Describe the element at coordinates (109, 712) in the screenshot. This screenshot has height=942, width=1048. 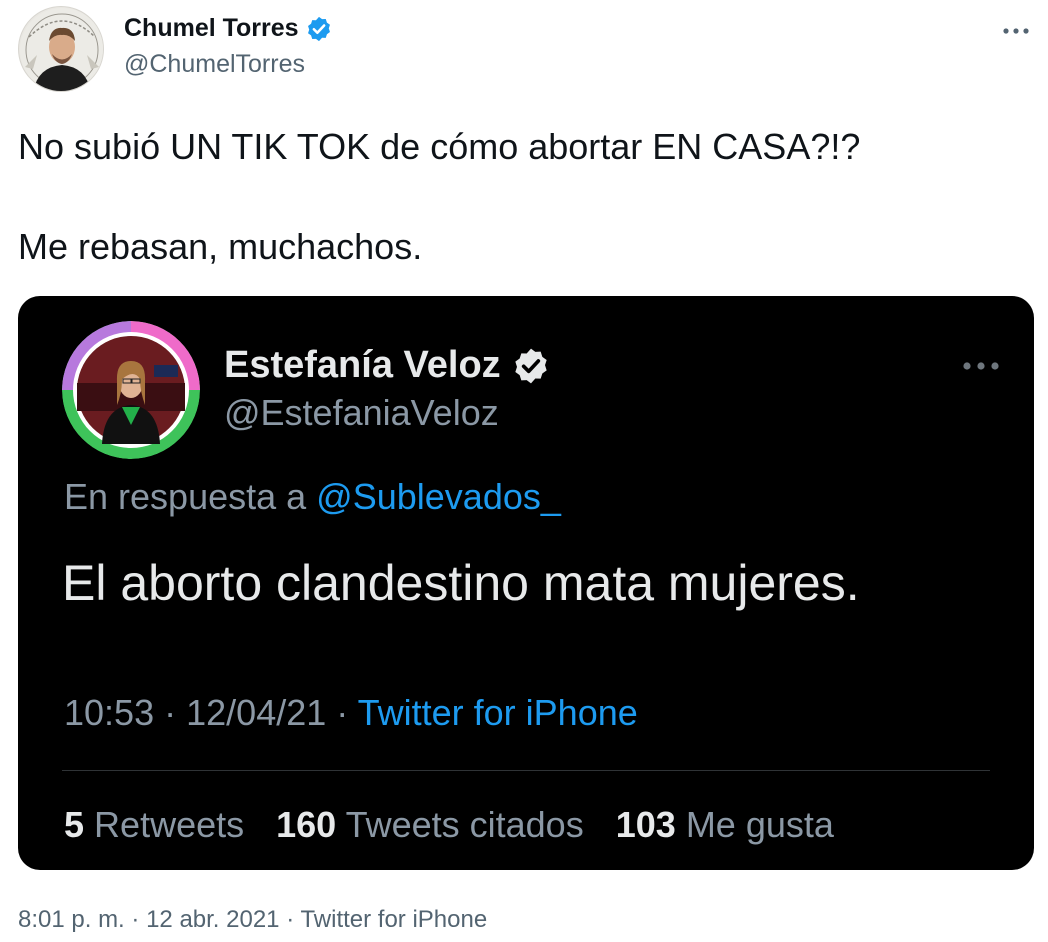
I see `quoted-tweet-time: 10:53` at that location.